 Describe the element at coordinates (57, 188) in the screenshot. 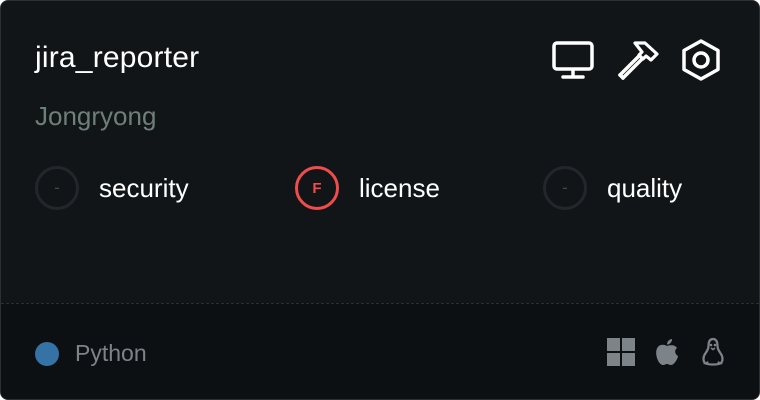

I see `security-grade-badge: -` at that location.